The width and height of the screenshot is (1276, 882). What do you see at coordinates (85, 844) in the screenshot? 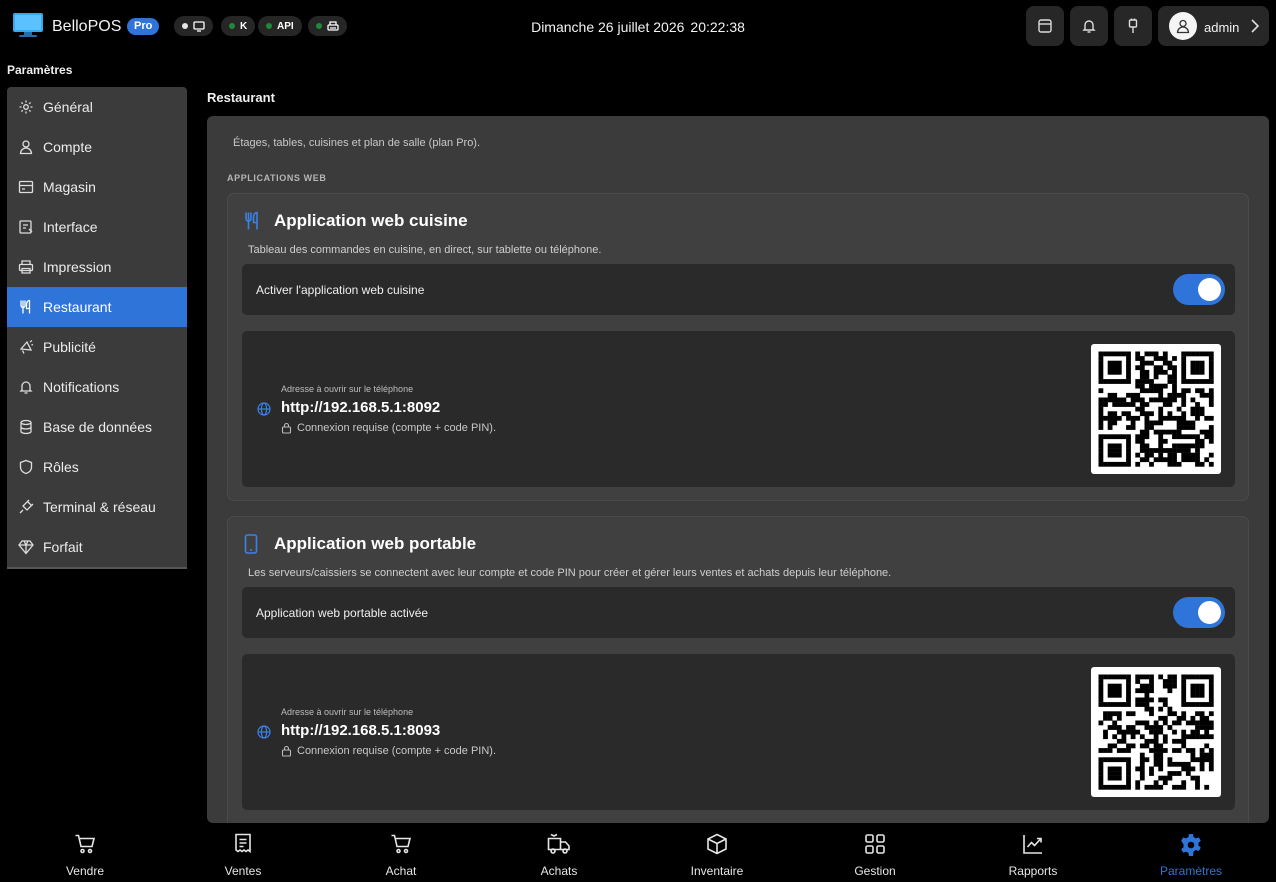
I see `cart-icon` at bounding box center [85, 844].